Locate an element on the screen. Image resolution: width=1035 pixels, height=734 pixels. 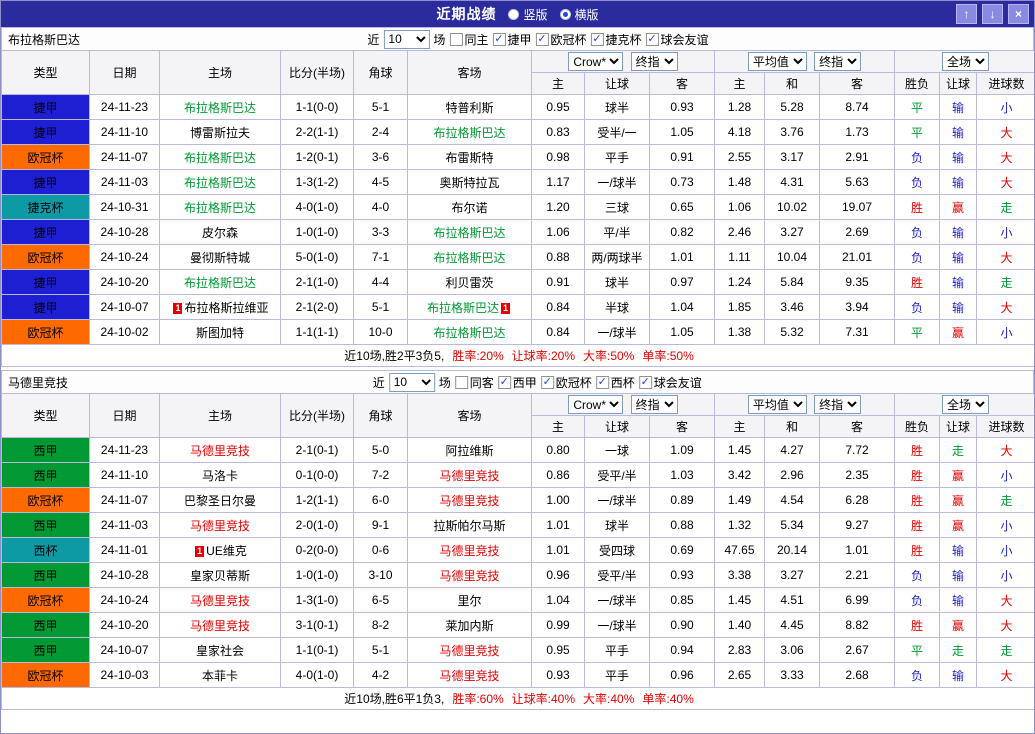
avg-group-header: 平均值 终指 is located at coordinates (804, 404).